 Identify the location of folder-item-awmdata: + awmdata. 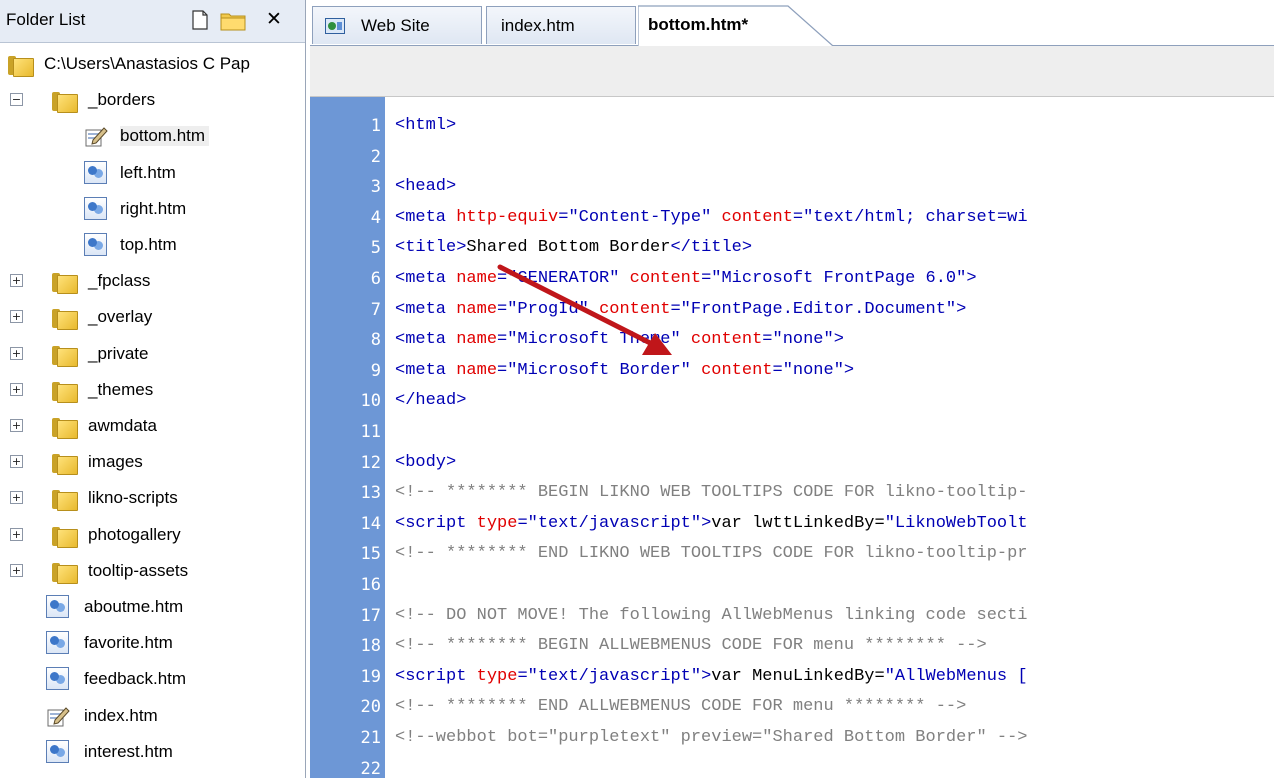
(152, 427).